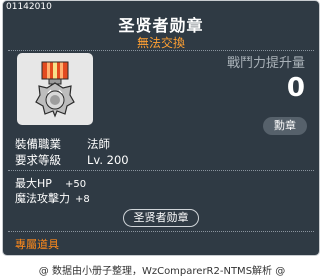 The width and height of the screenshot is (324, 277). What do you see at coordinates (76, 184) in the screenshot?
I see `stat-value: +50` at bounding box center [76, 184].